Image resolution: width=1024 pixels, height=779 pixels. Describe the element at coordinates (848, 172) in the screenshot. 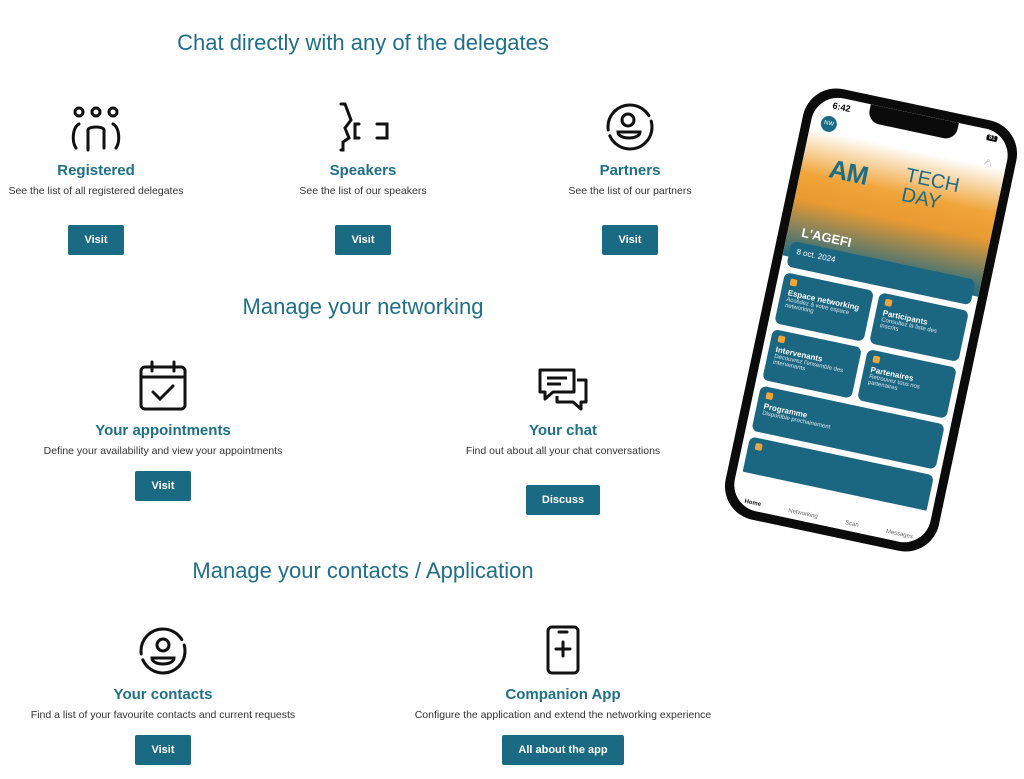

I see `event-logo: AM` at that location.